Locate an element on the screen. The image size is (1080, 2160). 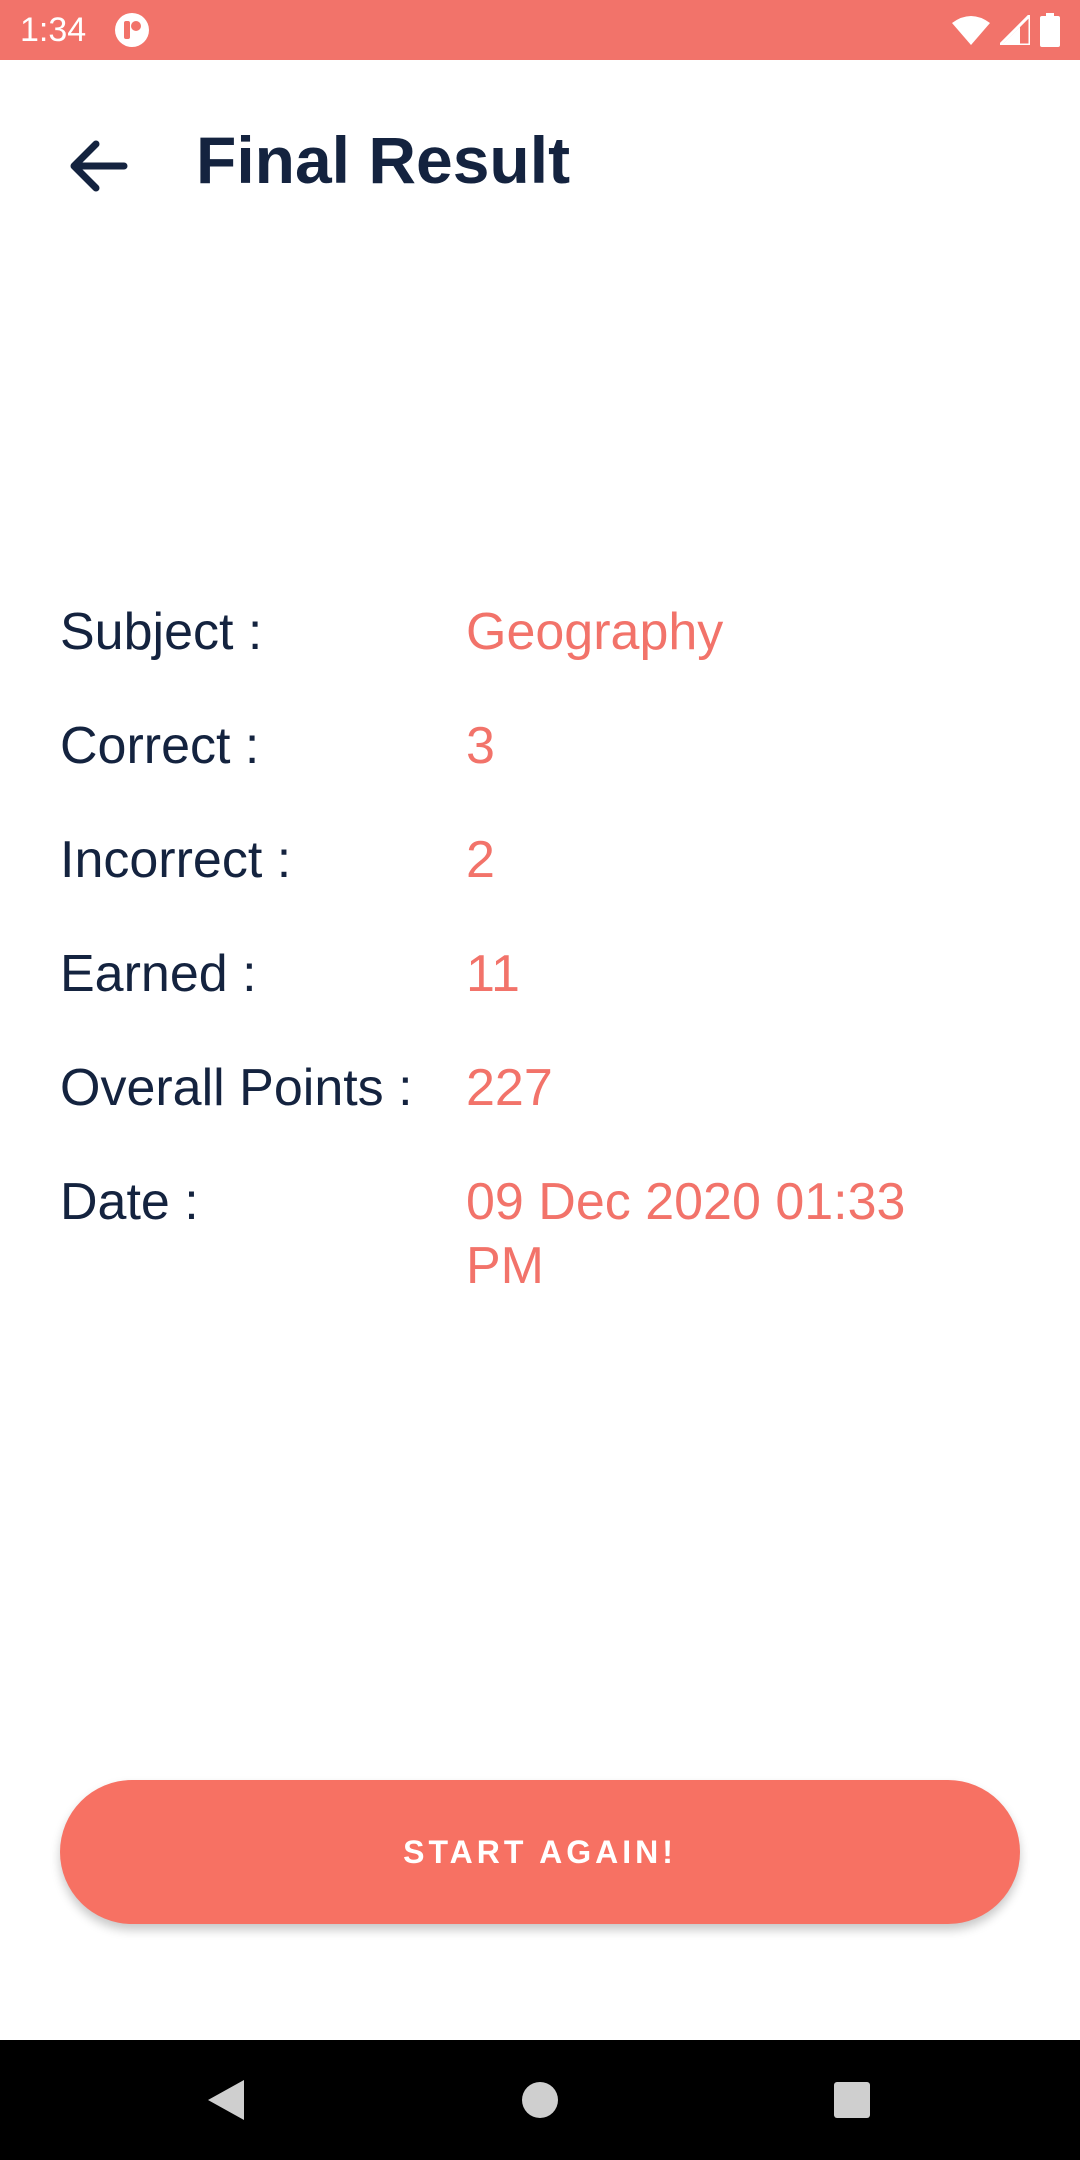
result-row-earned: Earned : 11 is located at coordinates (540, 974).